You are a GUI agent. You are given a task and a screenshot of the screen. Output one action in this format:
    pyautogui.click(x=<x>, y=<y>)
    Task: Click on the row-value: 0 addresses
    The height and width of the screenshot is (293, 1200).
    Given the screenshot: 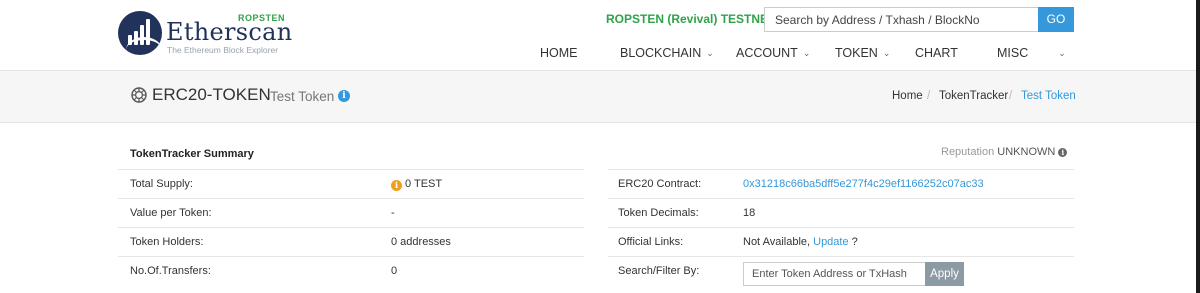 What is the action you would take?
    pyautogui.click(x=421, y=242)
    